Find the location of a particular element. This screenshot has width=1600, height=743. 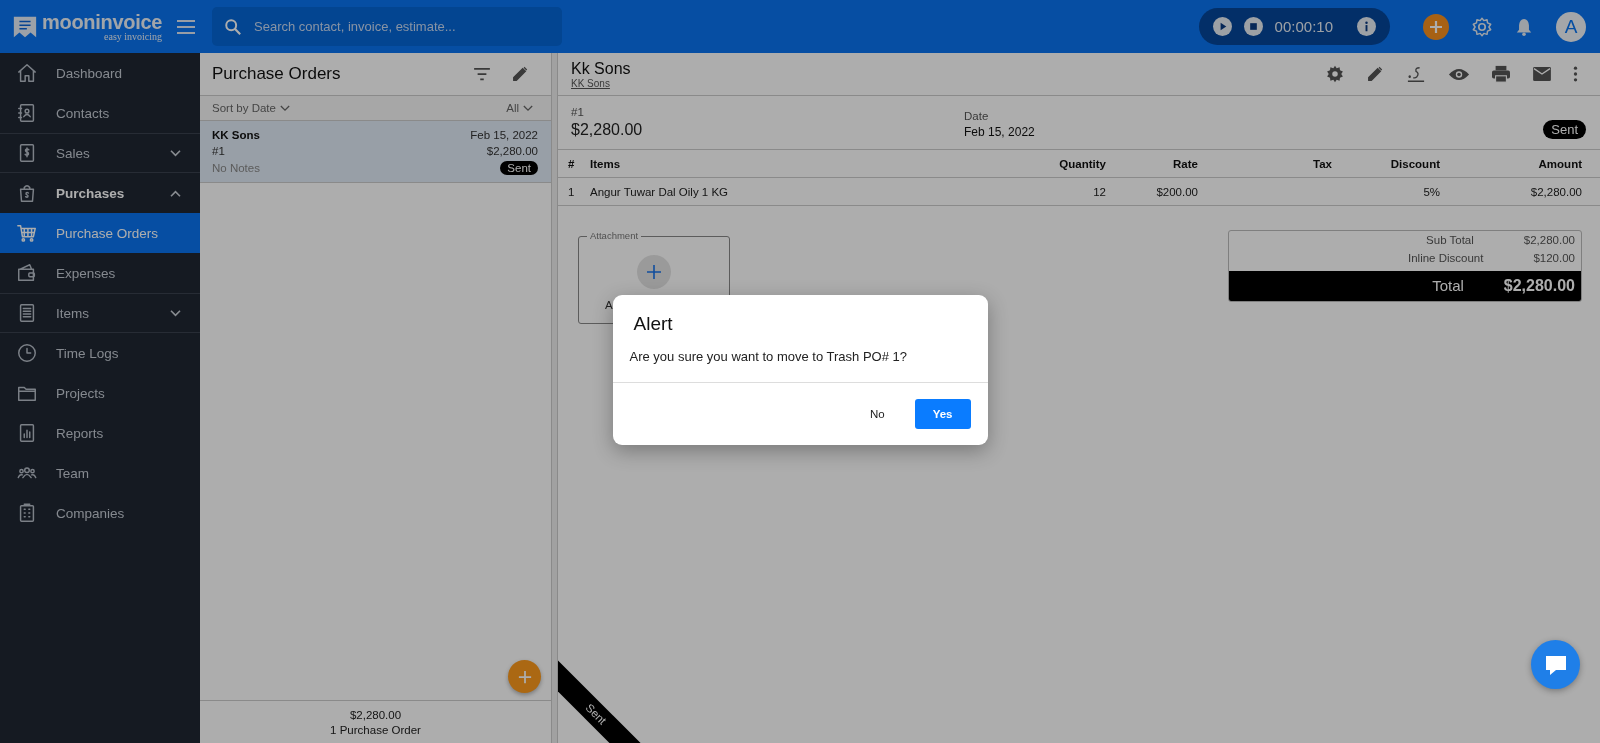

play-icon is located at coordinates (1222, 26).